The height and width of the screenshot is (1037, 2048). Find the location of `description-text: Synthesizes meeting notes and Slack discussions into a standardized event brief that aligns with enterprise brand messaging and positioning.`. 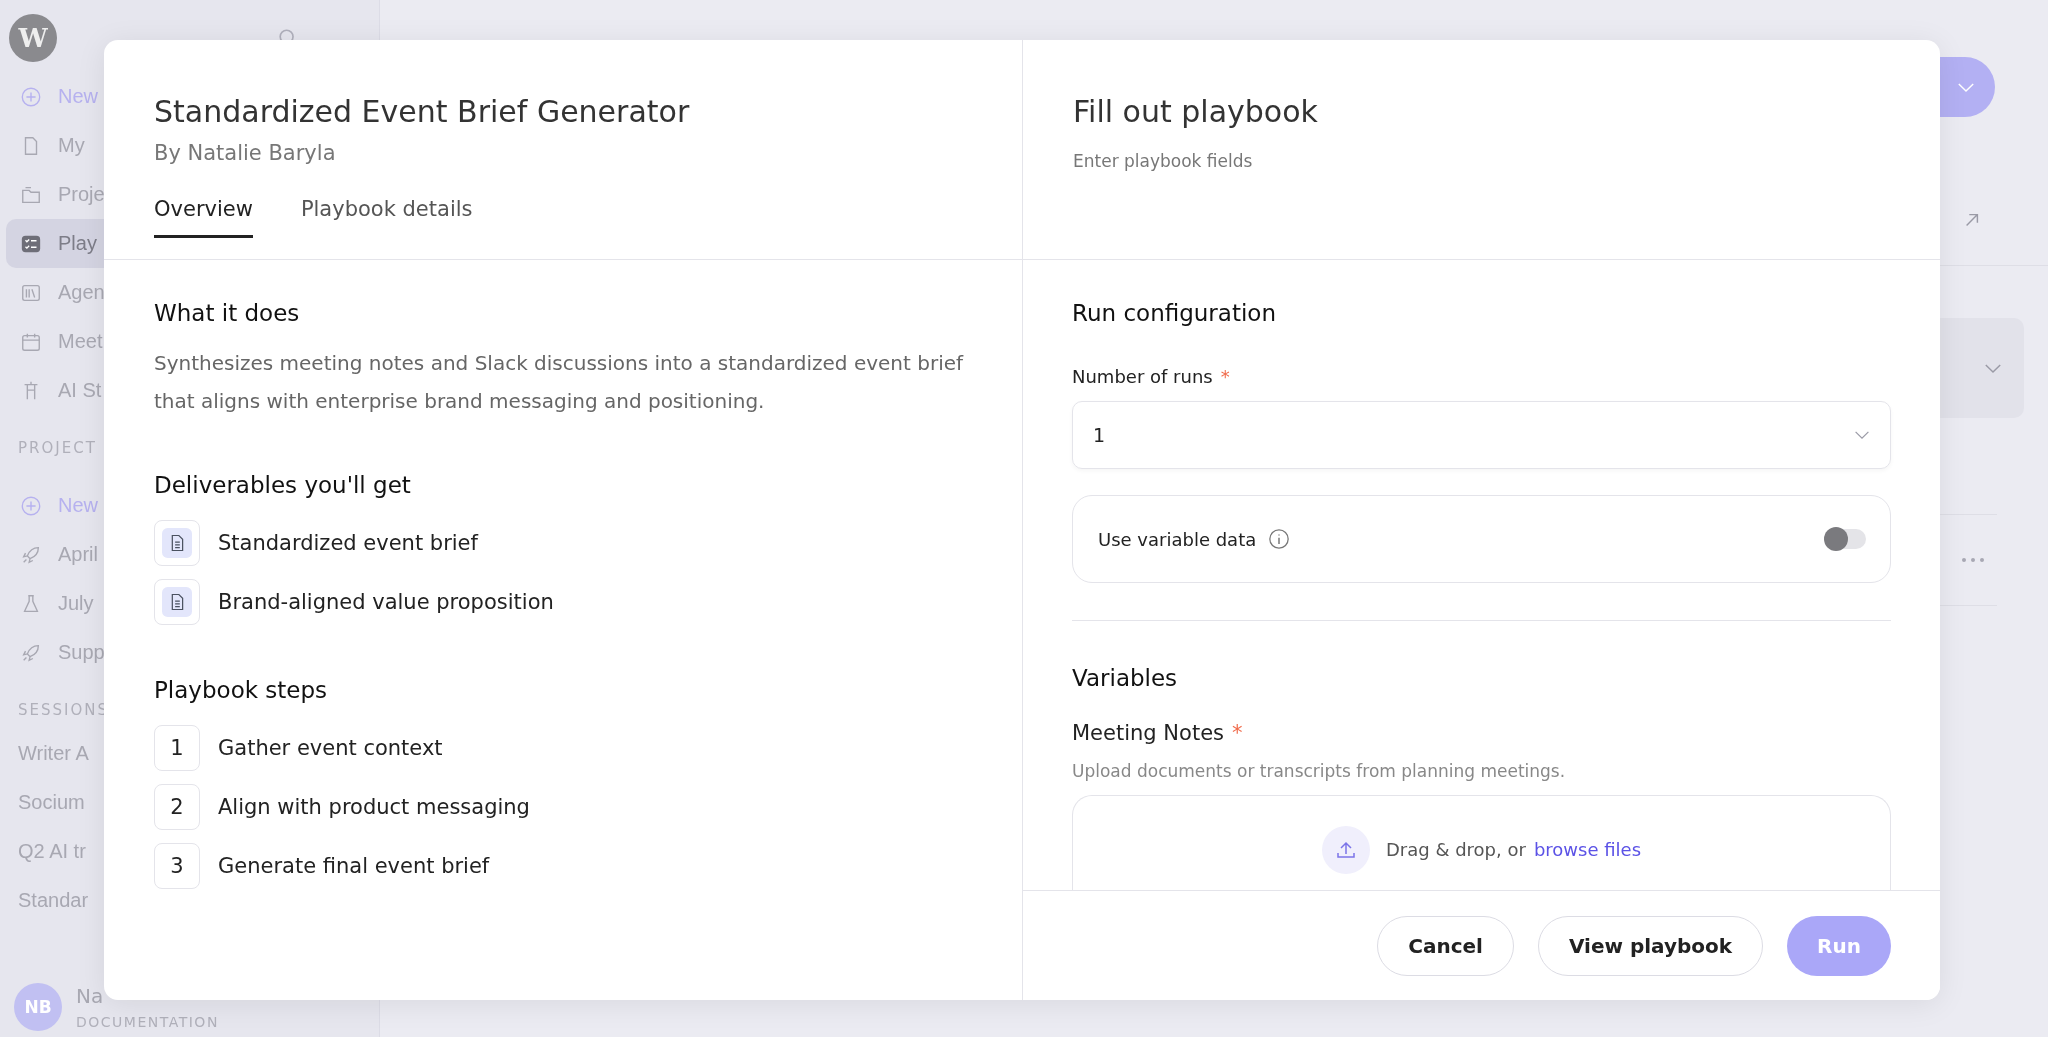

description-text: Synthesizes meeting notes and Slack discussions into a standardized event brief that aligns with enterprise brand messaging and positioning. is located at coordinates (559, 382).